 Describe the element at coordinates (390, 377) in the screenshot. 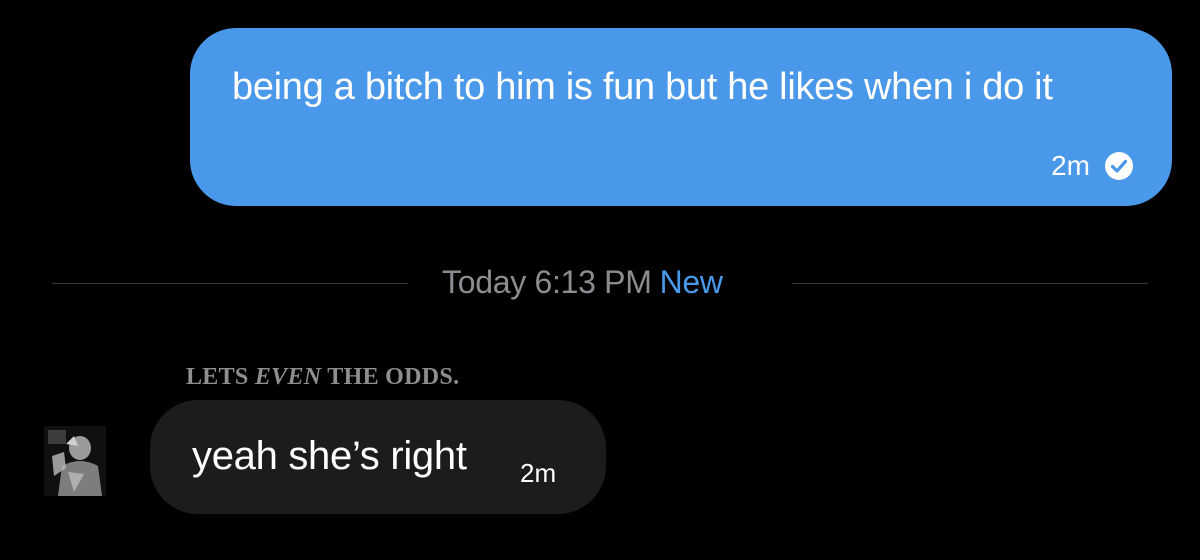

I see `sender-name-part3: THE ODDS.` at that location.